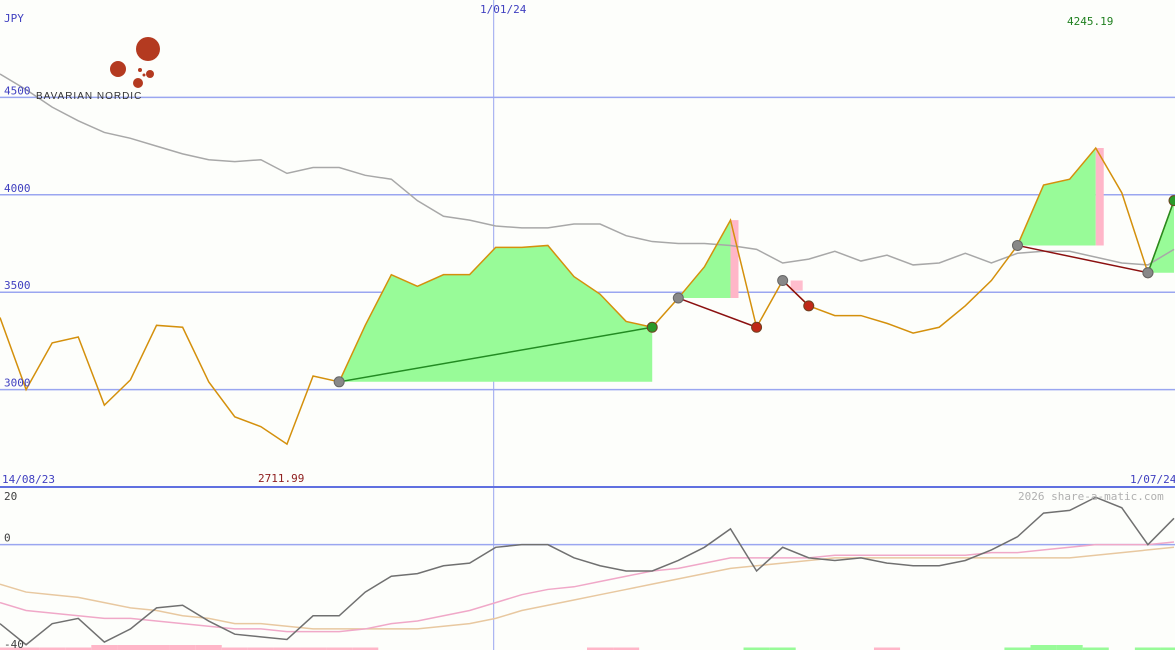 The width and height of the screenshot is (1175, 650). I want to click on date-label-end: 1/07/24, so click(1152, 479).